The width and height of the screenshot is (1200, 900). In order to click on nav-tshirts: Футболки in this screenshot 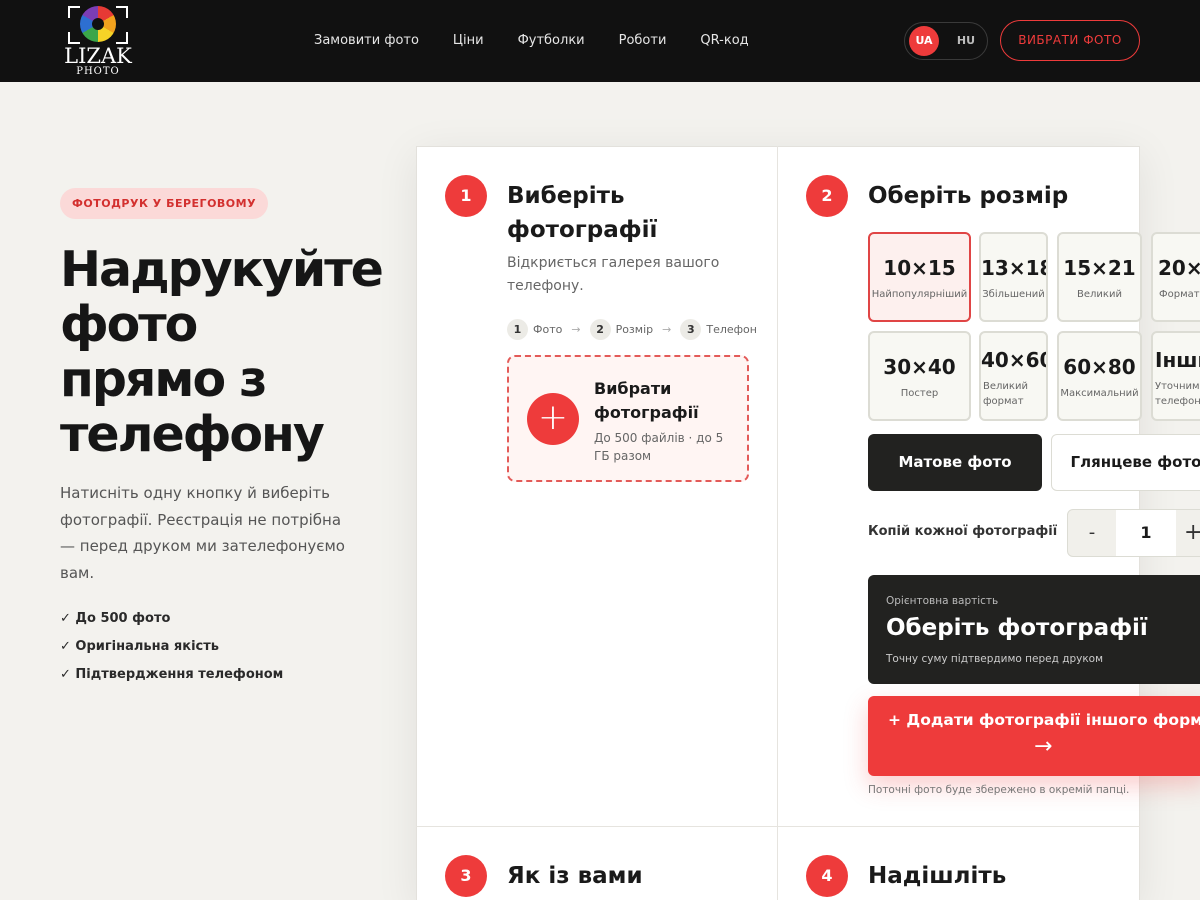, I will do `click(551, 40)`.